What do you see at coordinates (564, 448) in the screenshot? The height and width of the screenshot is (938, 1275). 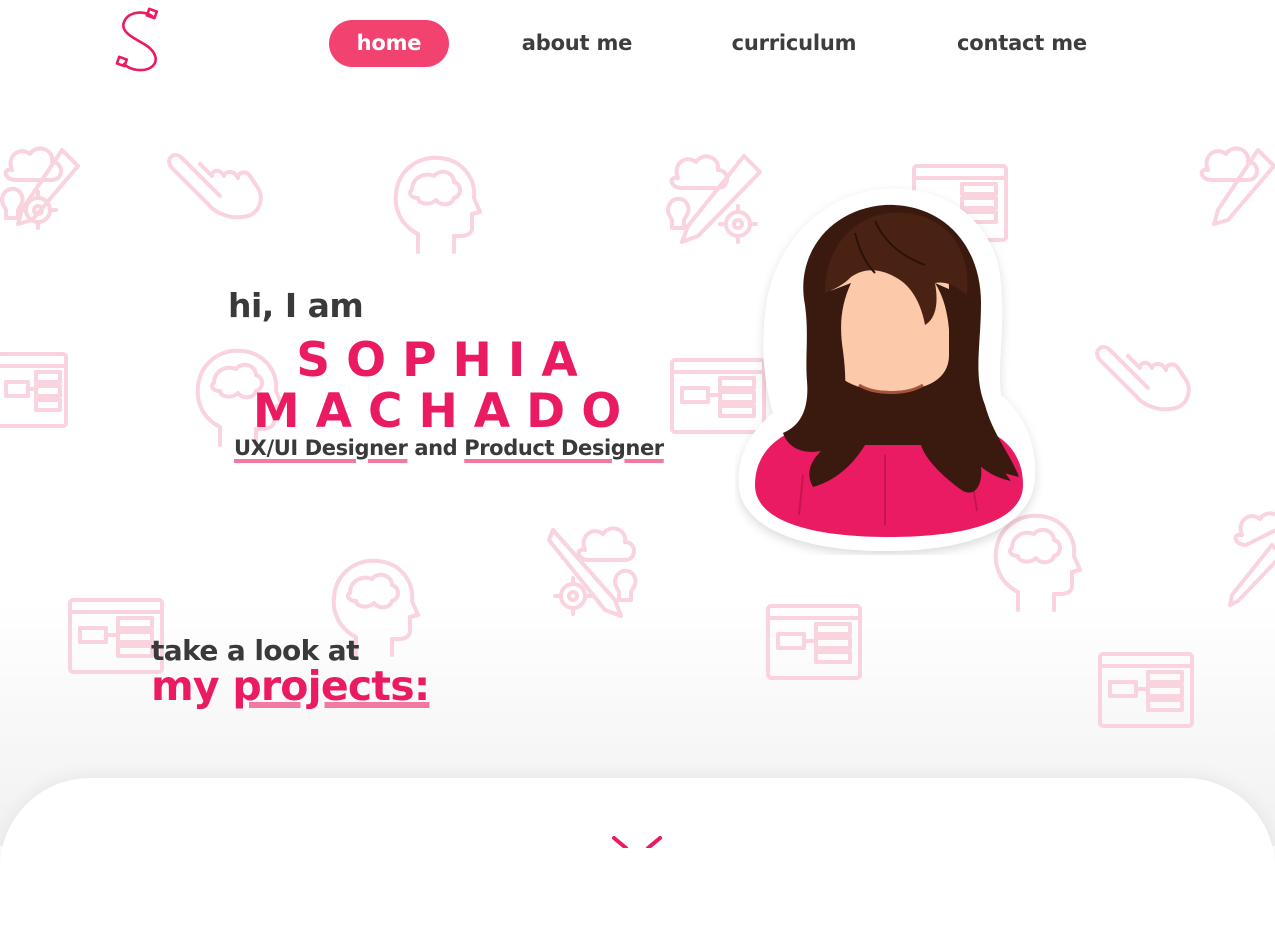 I see `role-product: Product Designer` at bounding box center [564, 448].